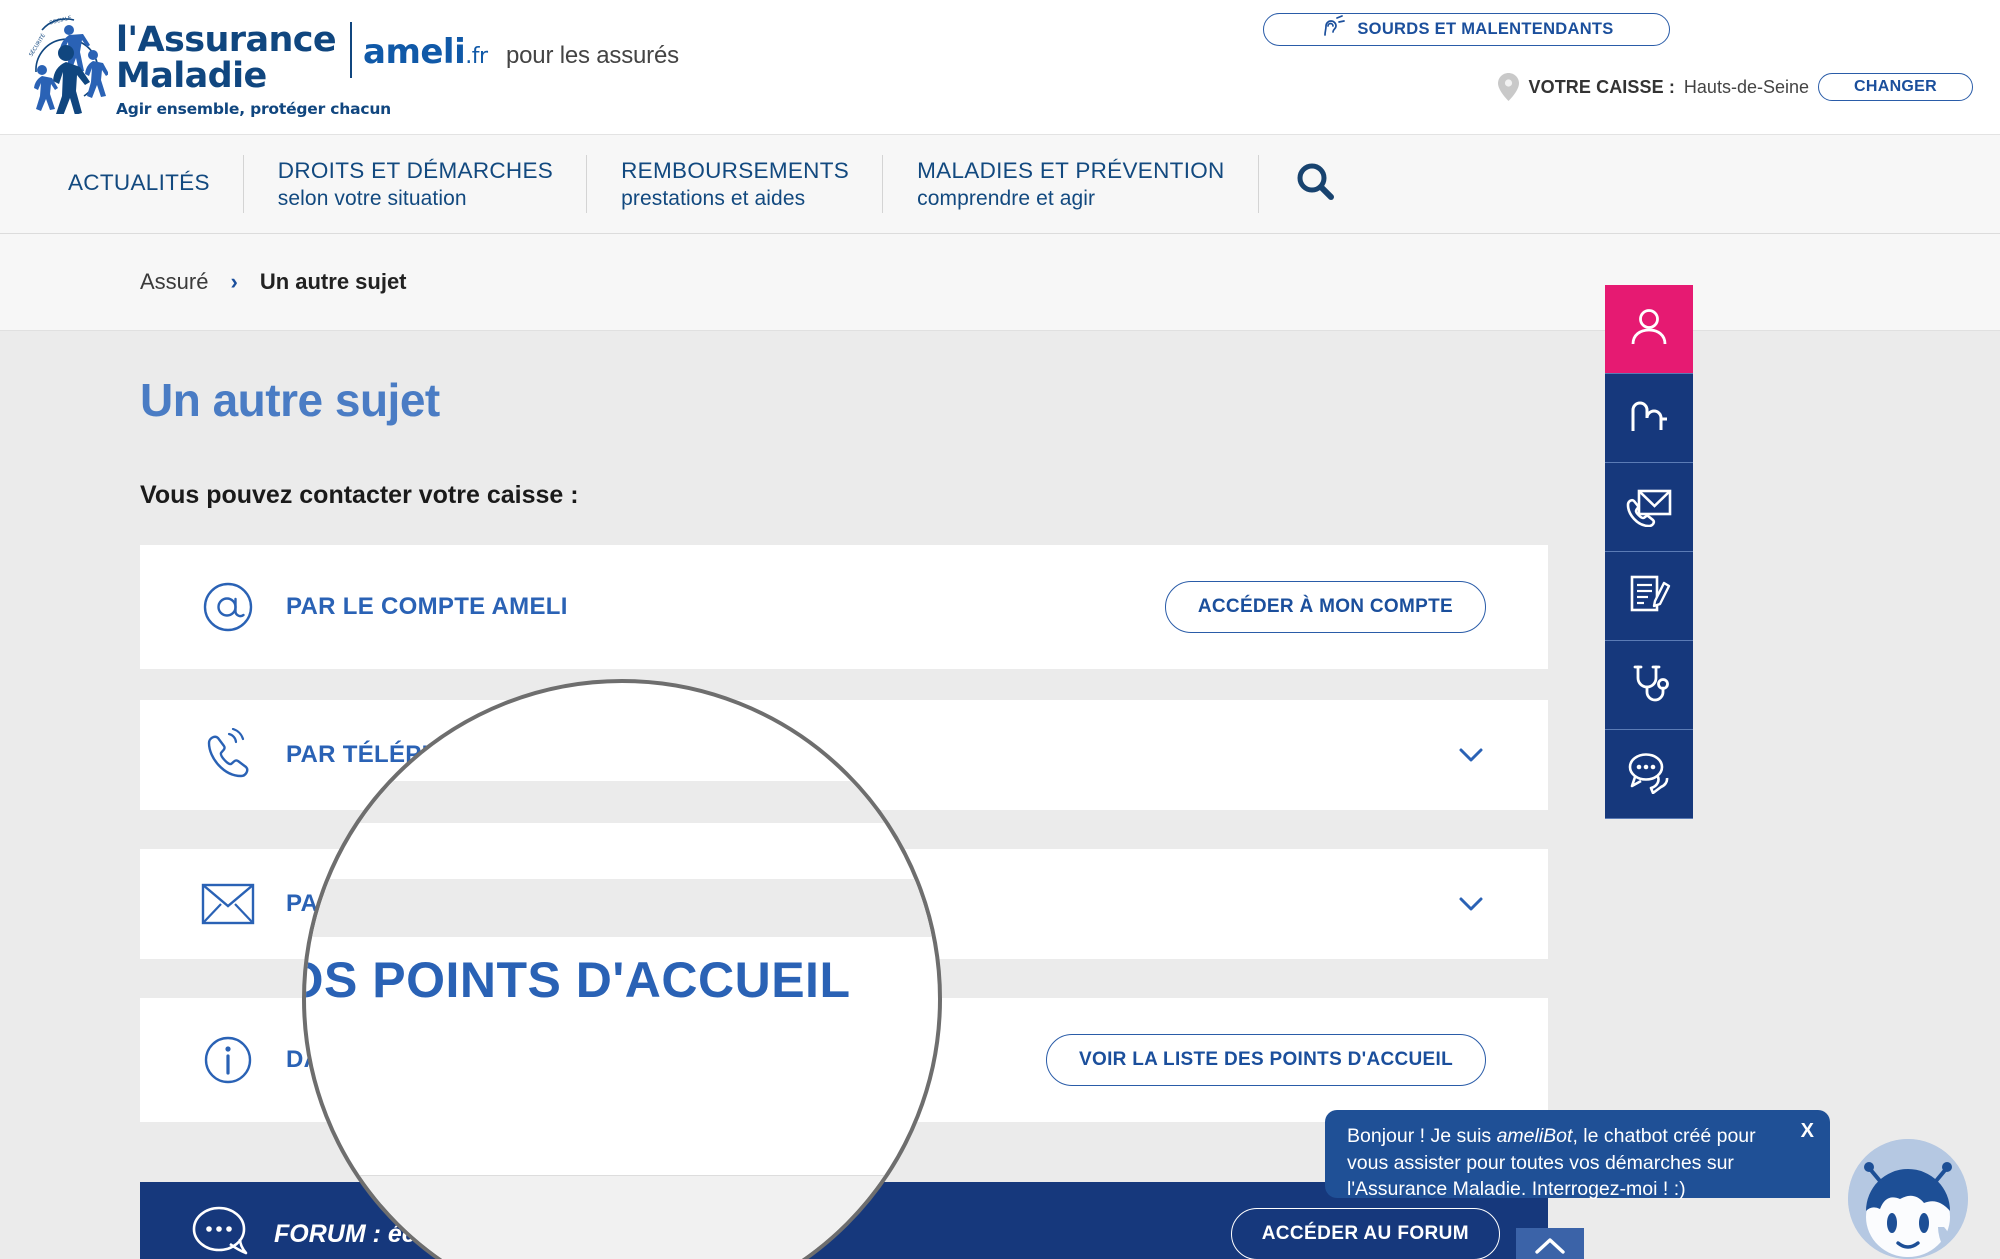 The image size is (2000, 1259). I want to click on info-icon, so click(228, 1060).